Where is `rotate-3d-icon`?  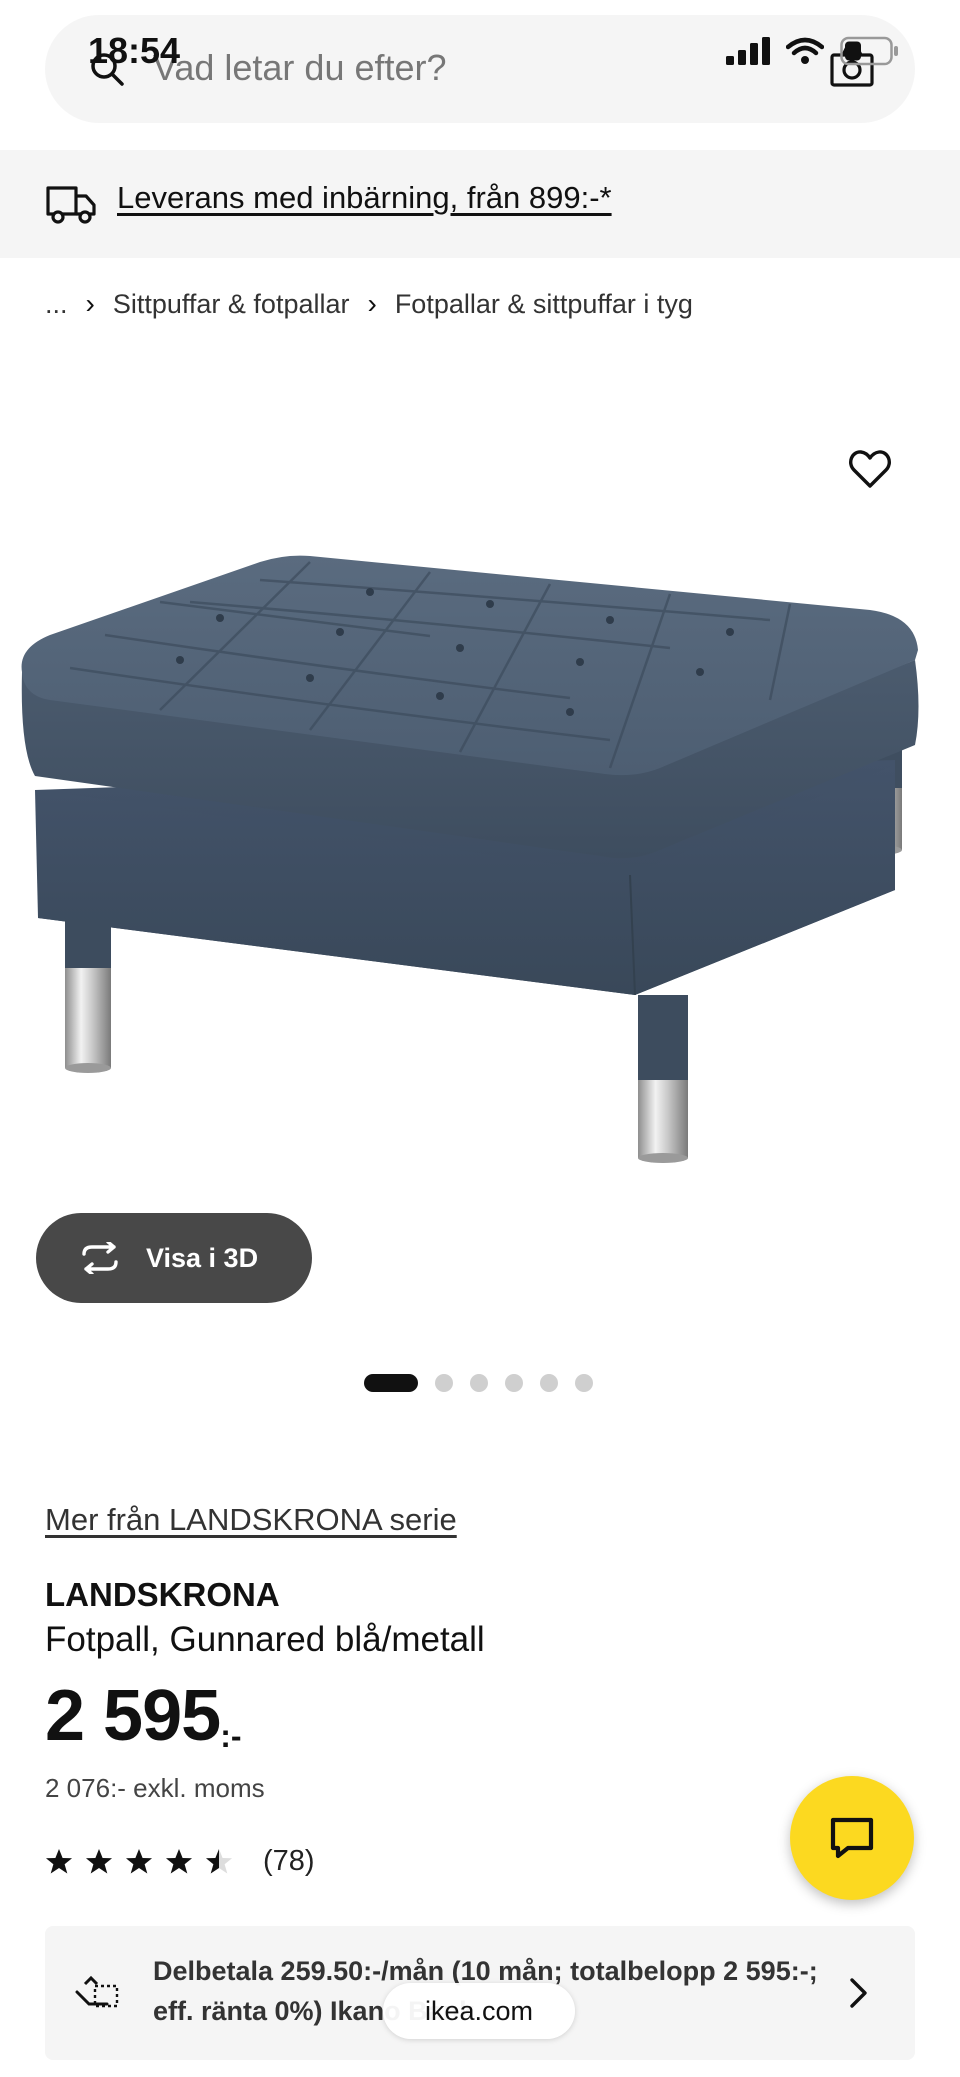 rotate-3d-icon is located at coordinates (100, 1258).